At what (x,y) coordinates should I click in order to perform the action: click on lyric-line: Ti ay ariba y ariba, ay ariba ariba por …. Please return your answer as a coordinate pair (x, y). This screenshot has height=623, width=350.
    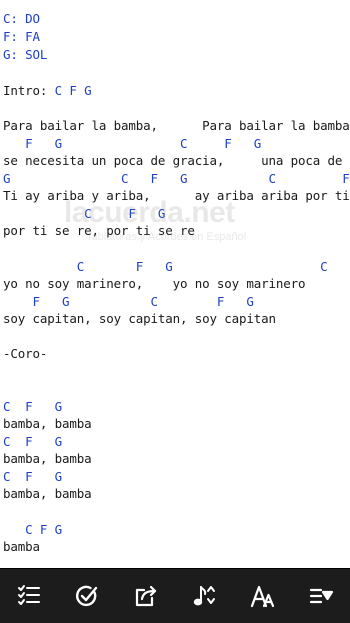
    Looking at the image, I should click on (176, 195).